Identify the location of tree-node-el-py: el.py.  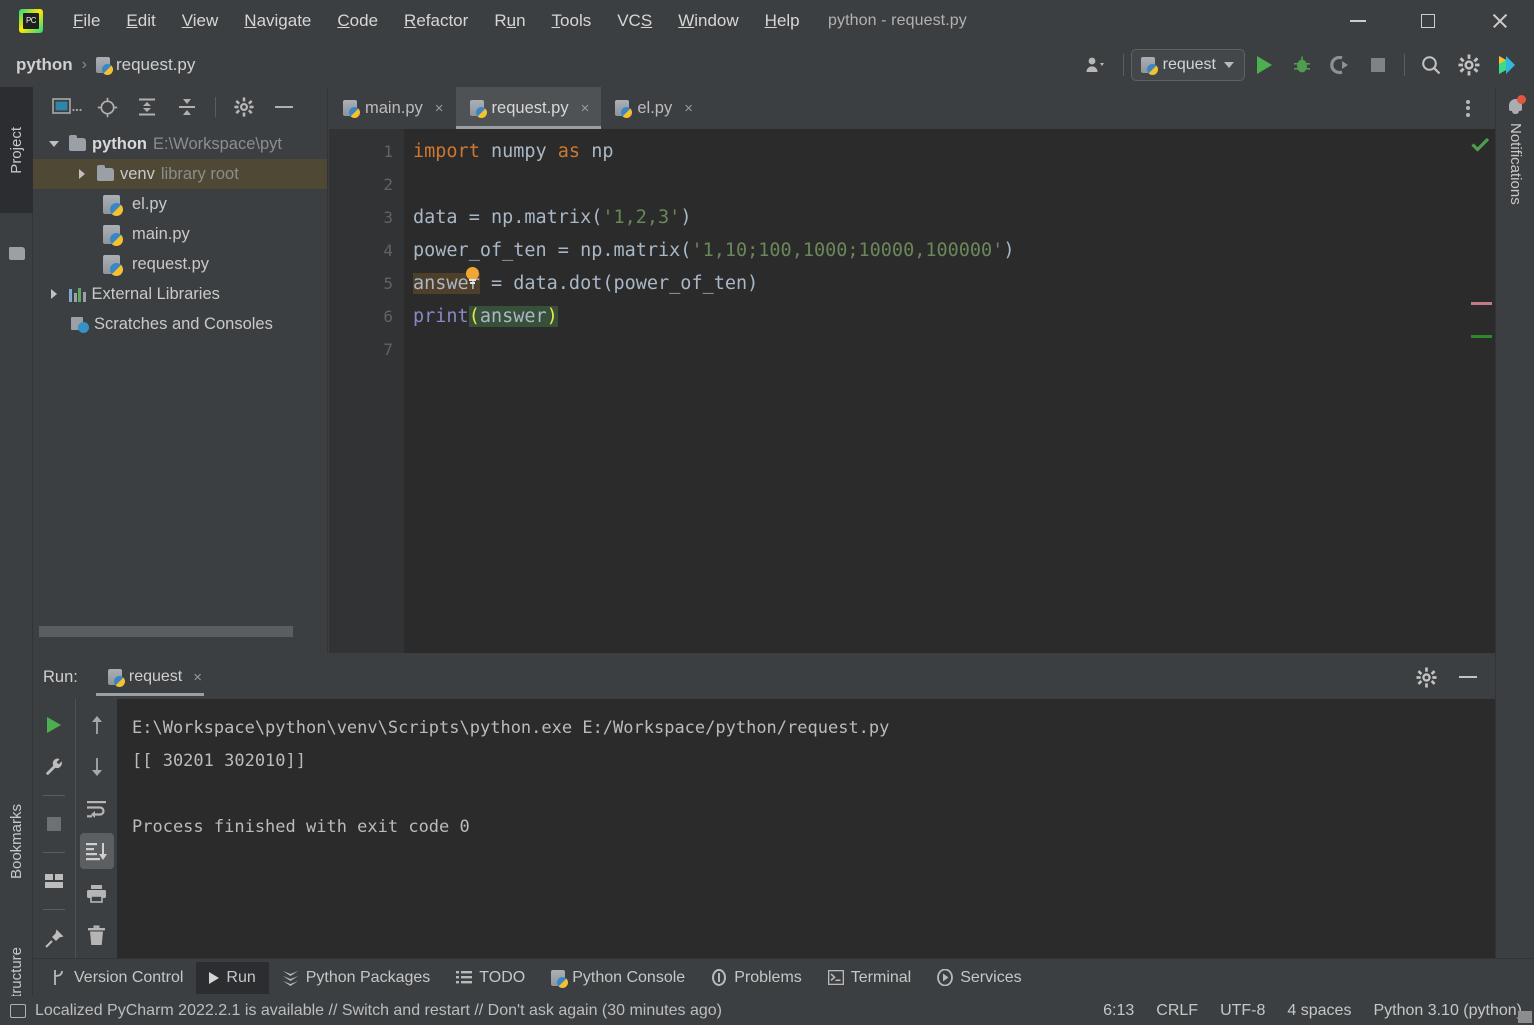
(180, 204).